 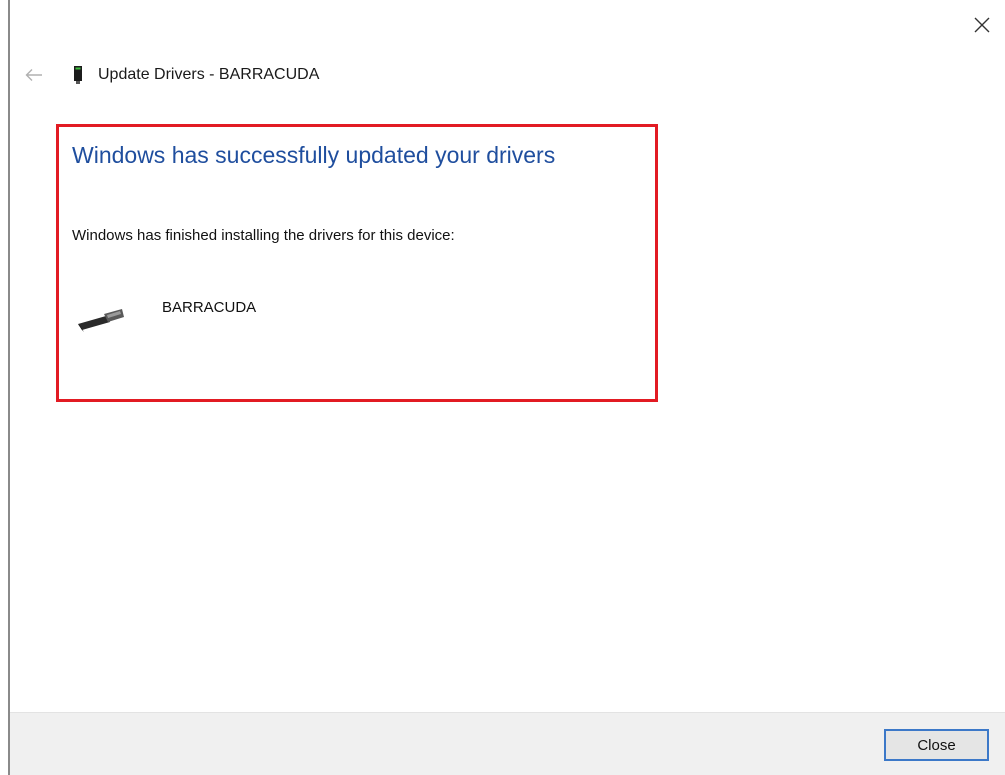 What do you see at coordinates (209, 74) in the screenshot?
I see `dialog-title: Update Drivers - BARRACUDA` at bounding box center [209, 74].